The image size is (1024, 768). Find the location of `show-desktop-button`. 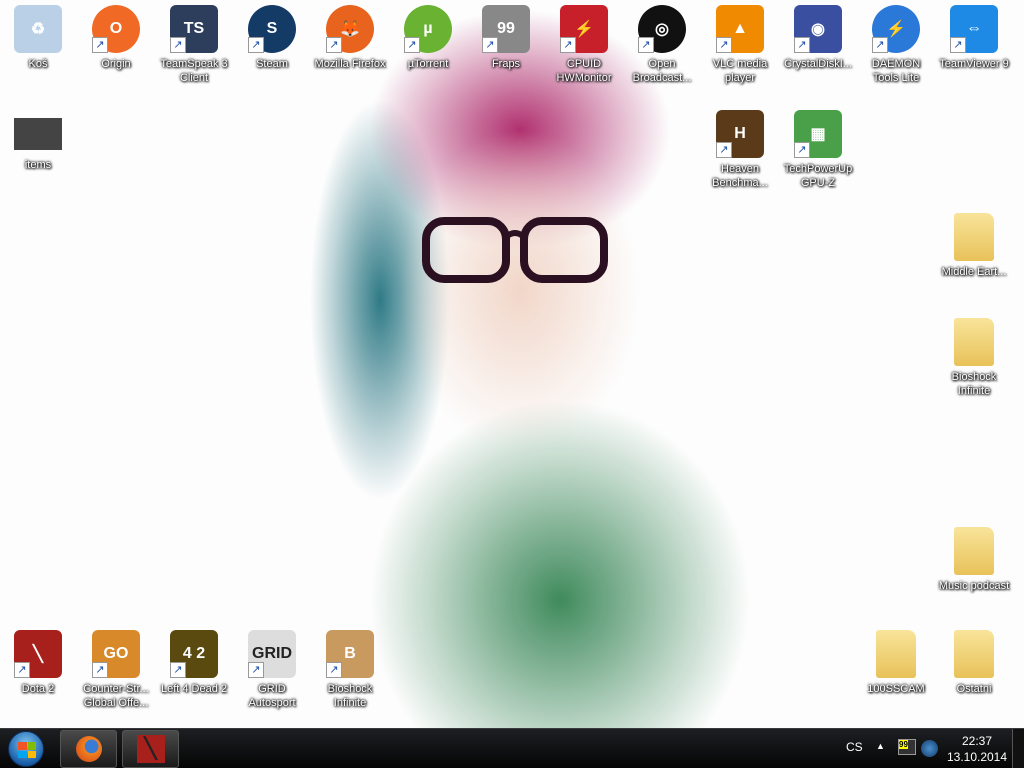

show-desktop-button is located at coordinates (1018, 748).